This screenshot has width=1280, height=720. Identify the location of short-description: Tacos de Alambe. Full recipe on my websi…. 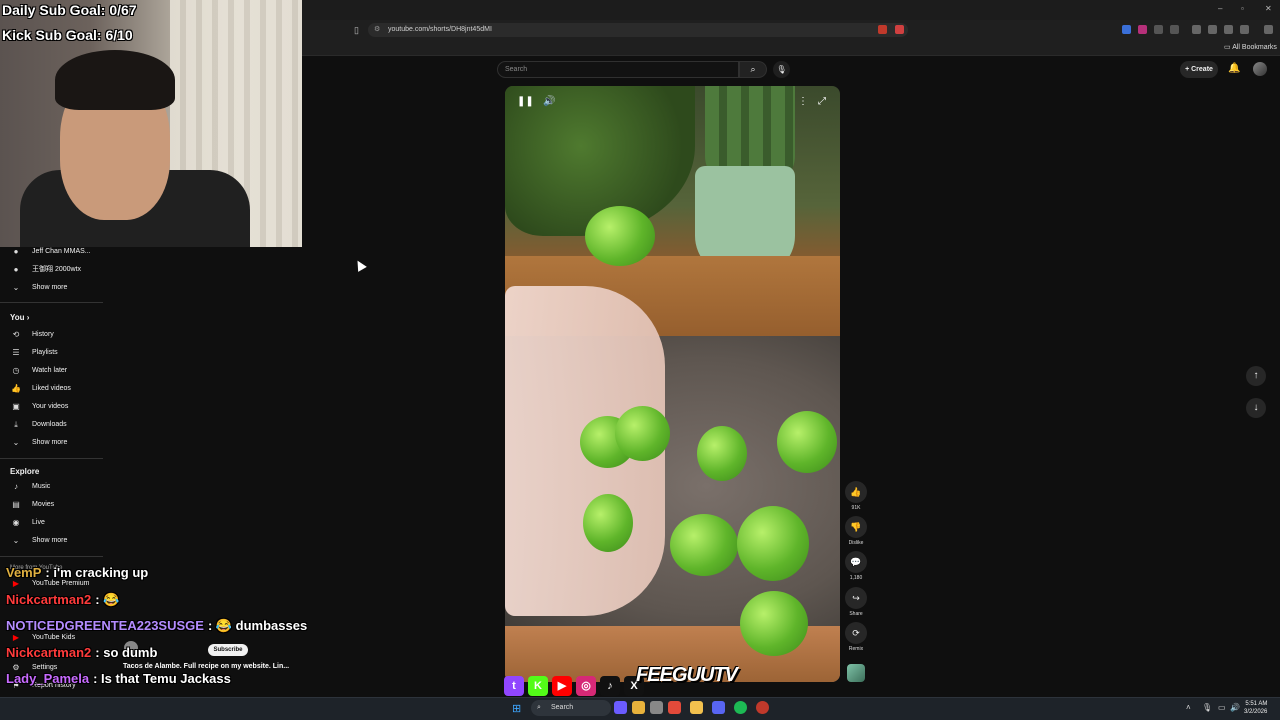
(206, 666).